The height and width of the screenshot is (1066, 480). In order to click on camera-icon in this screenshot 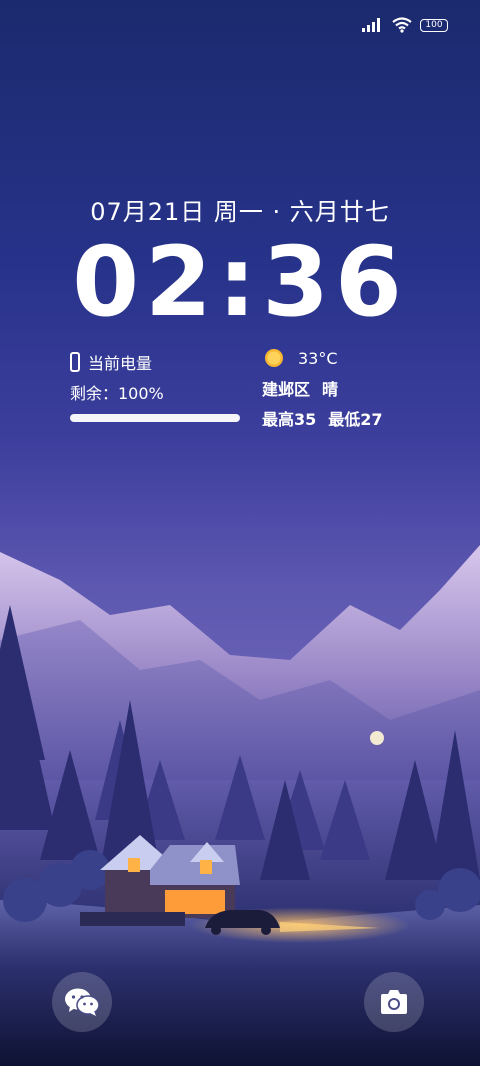, I will do `click(394, 1002)`.